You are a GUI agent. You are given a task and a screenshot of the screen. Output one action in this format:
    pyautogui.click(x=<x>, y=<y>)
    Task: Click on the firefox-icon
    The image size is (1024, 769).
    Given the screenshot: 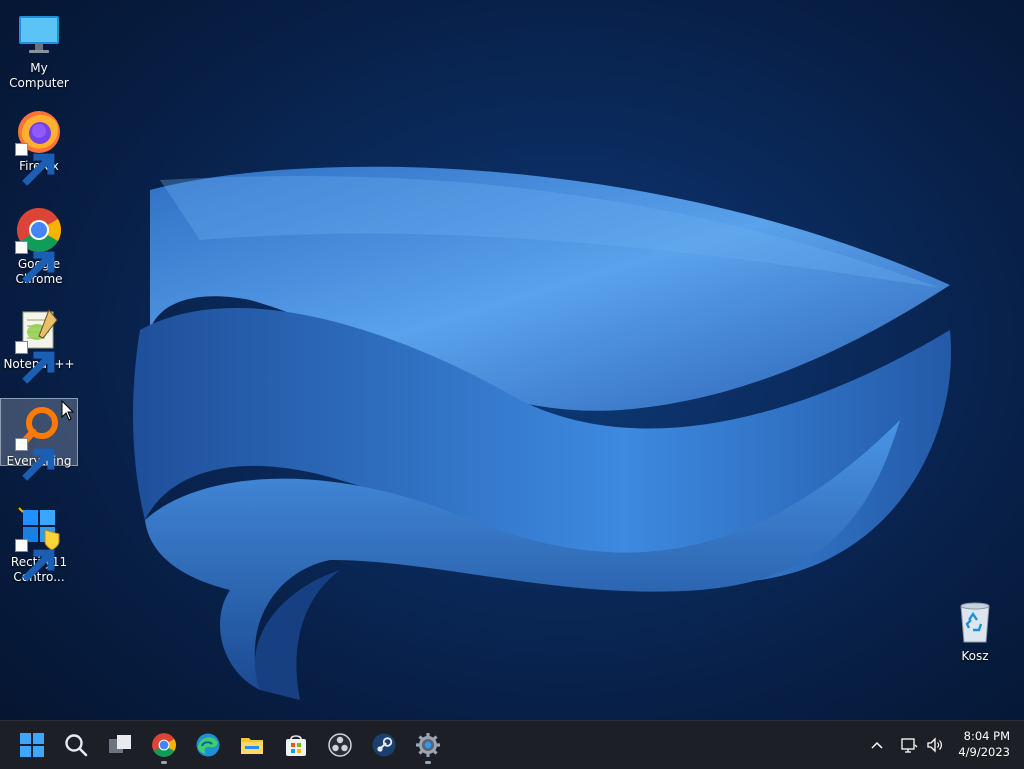 What is the action you would take?
    pyautogui.click(x=39, y=147)
    